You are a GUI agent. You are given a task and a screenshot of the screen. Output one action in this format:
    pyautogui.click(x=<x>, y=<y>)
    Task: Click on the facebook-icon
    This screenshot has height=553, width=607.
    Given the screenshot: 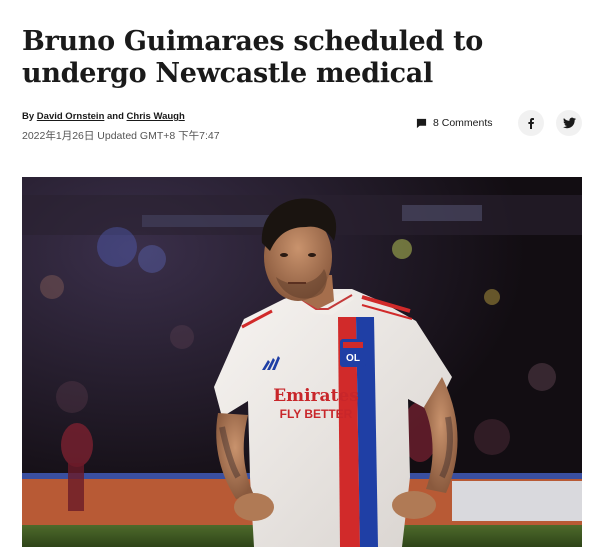 What is the action you would take?
    pyautogui.click(x=531, y=123)
    